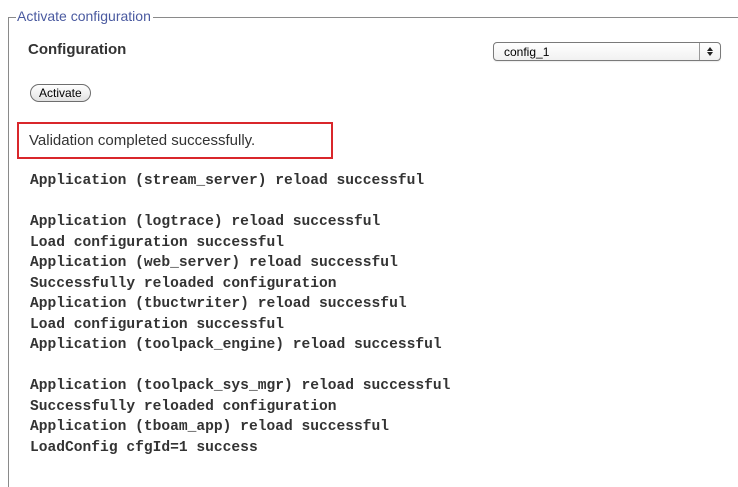 Image resolution: width=738 pixels, height=487 pixels. I want to click on configuration-select: config_1, so click(607, 51).